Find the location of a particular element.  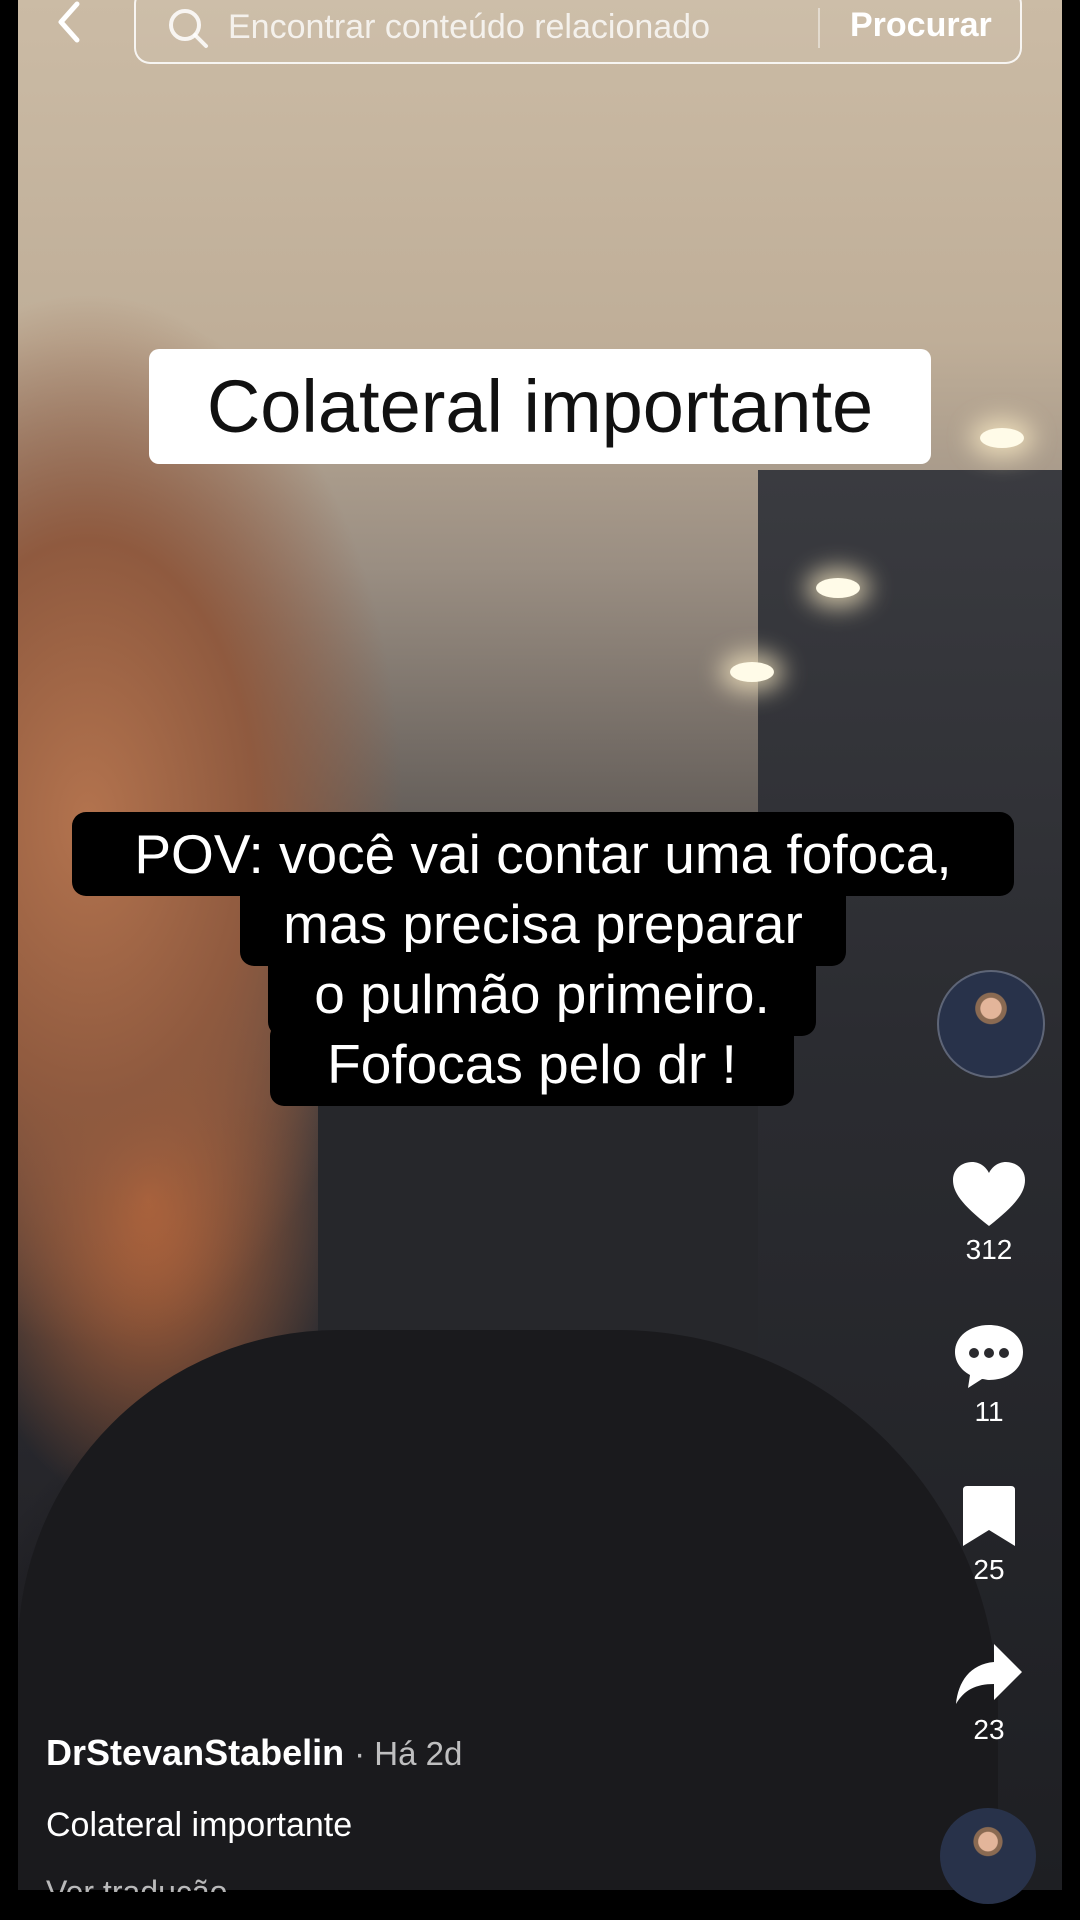

author-row: DrStevanStabelin · Há 2d is located at coordinates (254, 1753).